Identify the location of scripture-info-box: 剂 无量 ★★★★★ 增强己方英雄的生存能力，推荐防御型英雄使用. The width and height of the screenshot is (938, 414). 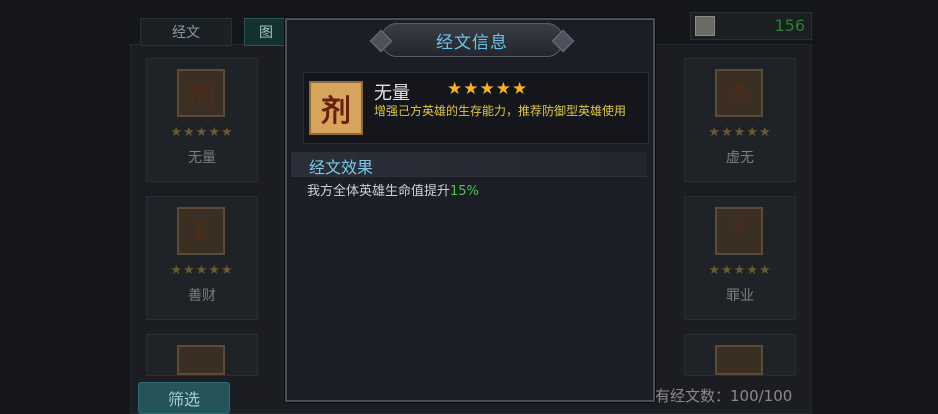
(476, 108).